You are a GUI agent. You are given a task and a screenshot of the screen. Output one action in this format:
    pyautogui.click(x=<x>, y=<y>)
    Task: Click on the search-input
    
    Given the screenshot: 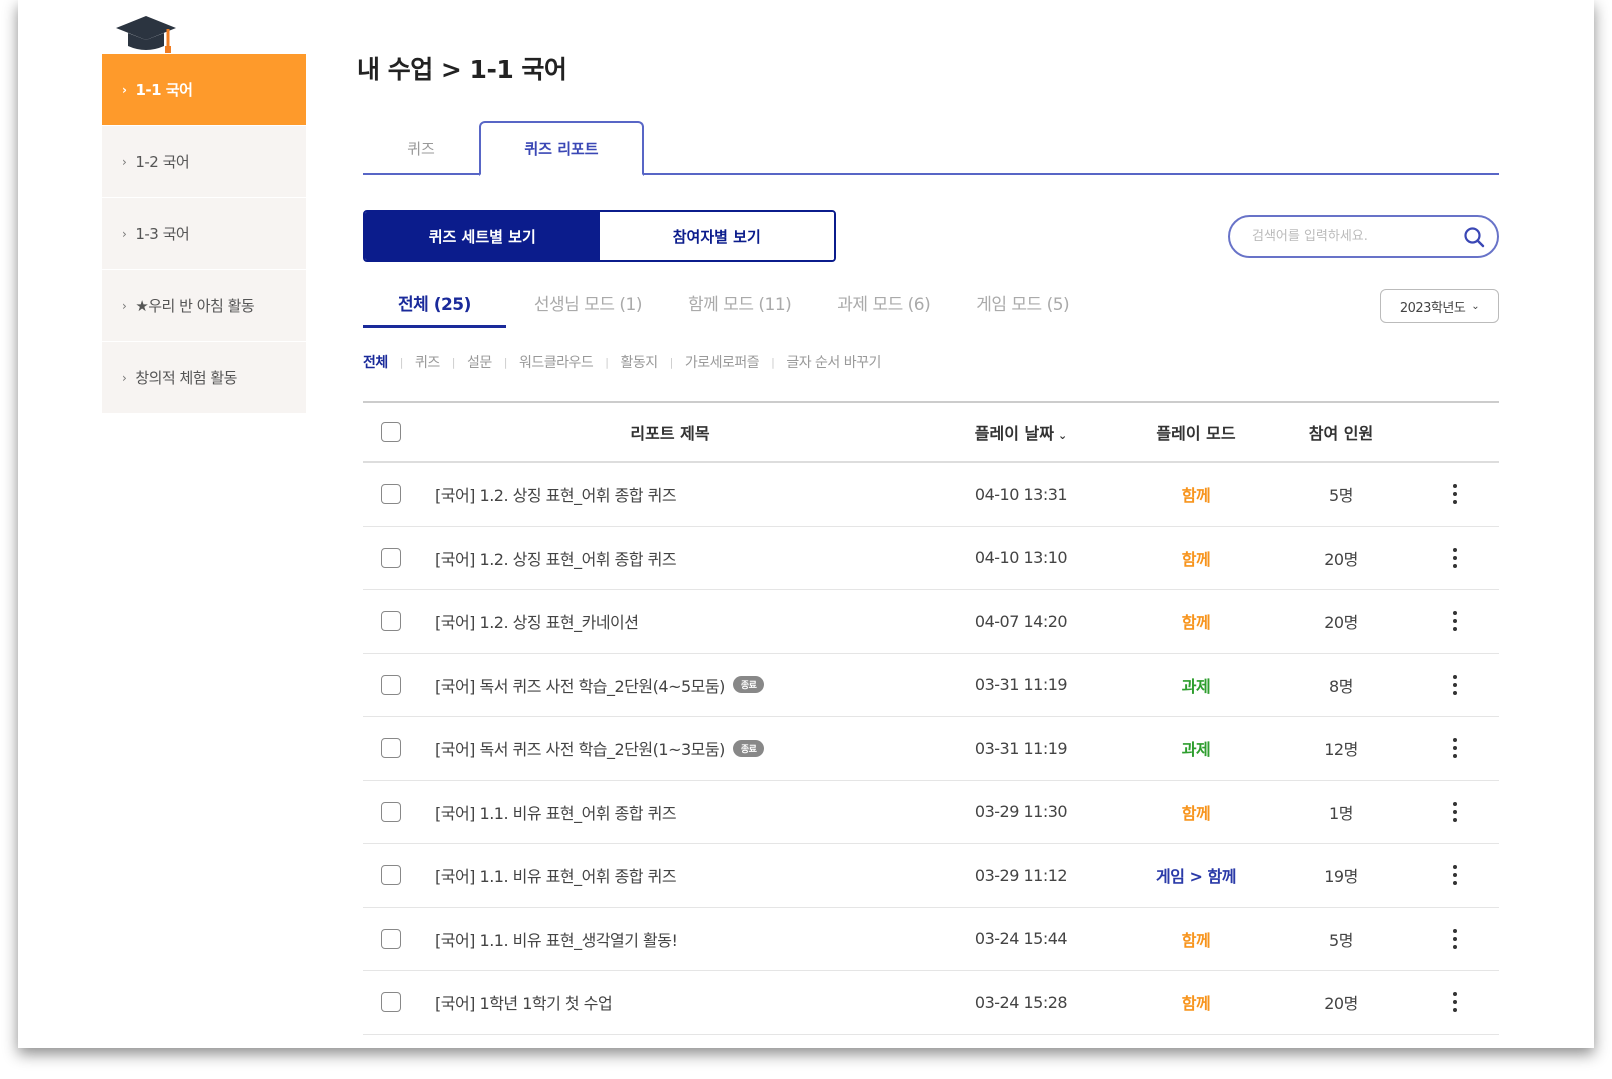 What is the action you would take?
    pyautogui.click(x=1352, y=236)
    